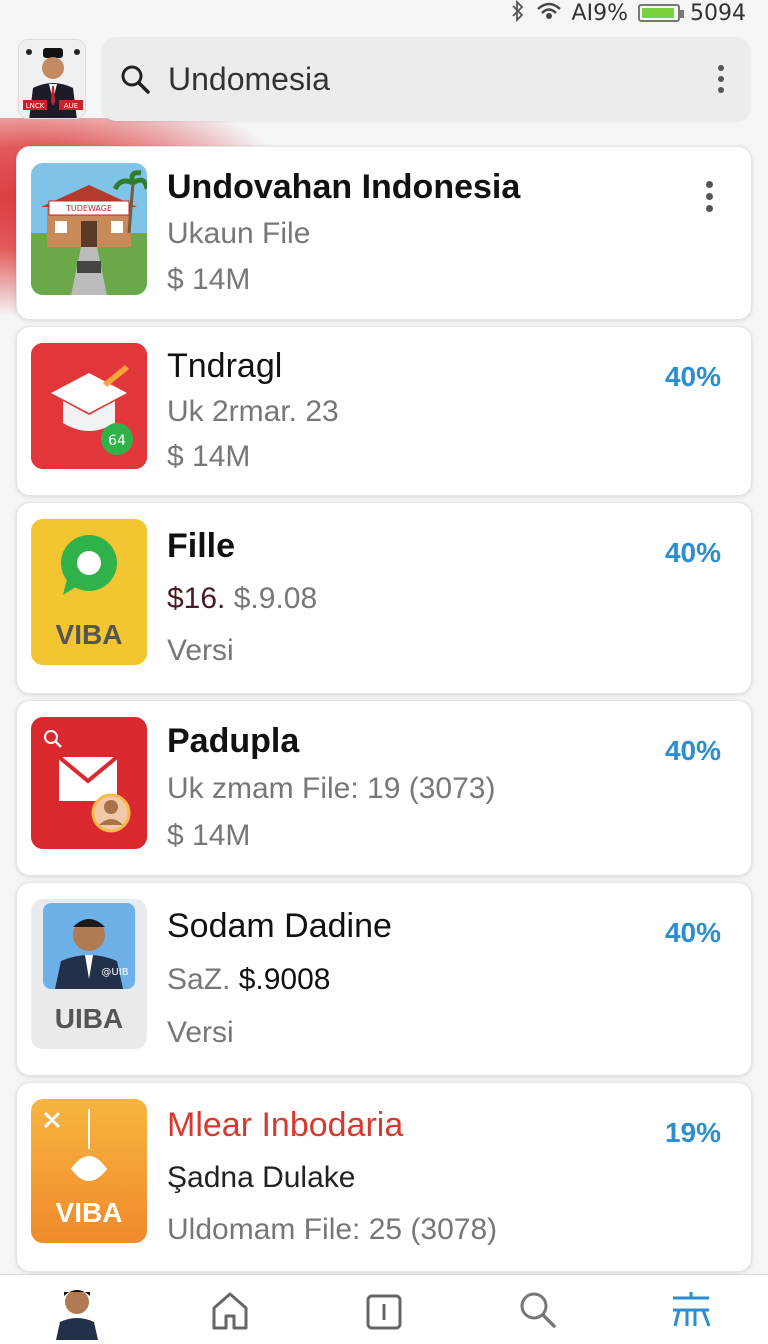  Describe the element at coordinates (201, 545) in the screenshot. I see `item-title: Fille` at that location.